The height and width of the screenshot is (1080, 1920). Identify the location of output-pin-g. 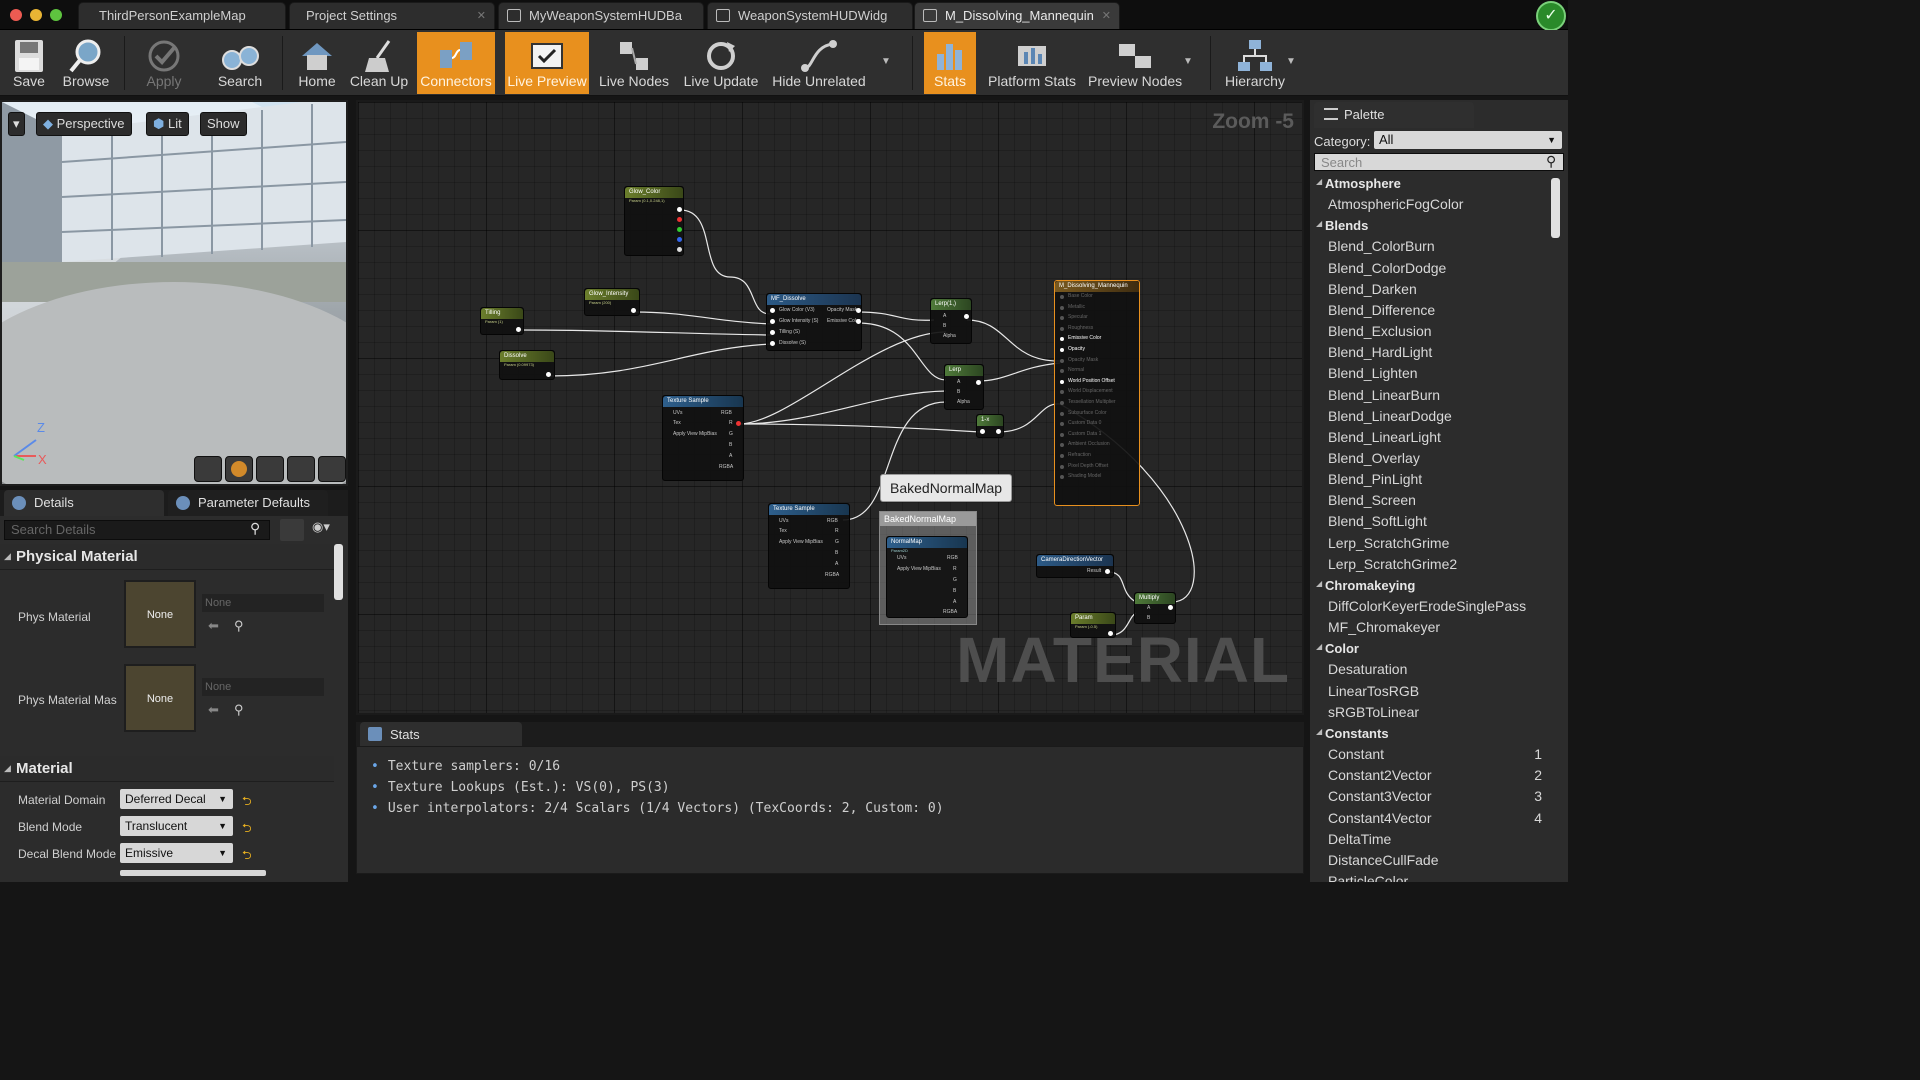
(679, 229).